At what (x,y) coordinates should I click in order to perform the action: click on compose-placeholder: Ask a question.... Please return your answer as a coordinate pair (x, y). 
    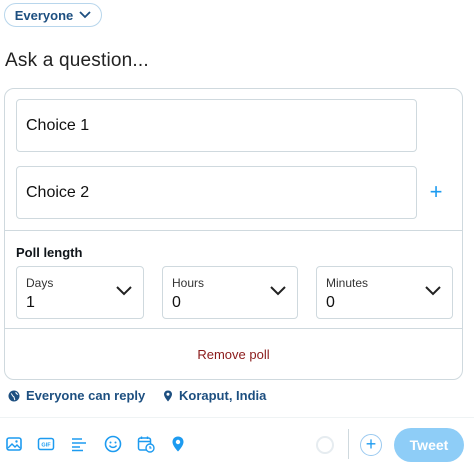
    Looking at the image, I should click on (77, 61).